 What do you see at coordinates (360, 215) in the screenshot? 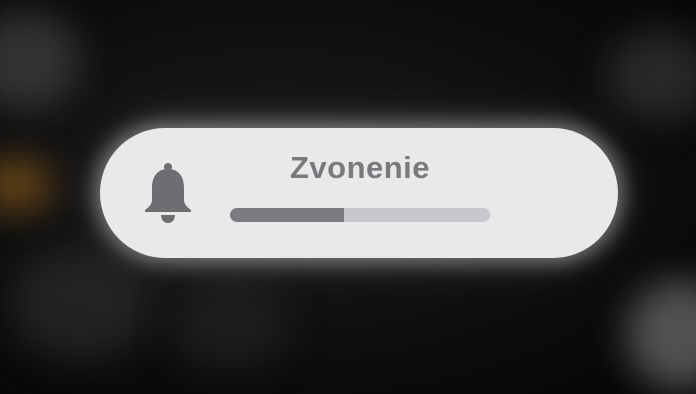
I see `volume-slider` at bounding box center [360, 215].